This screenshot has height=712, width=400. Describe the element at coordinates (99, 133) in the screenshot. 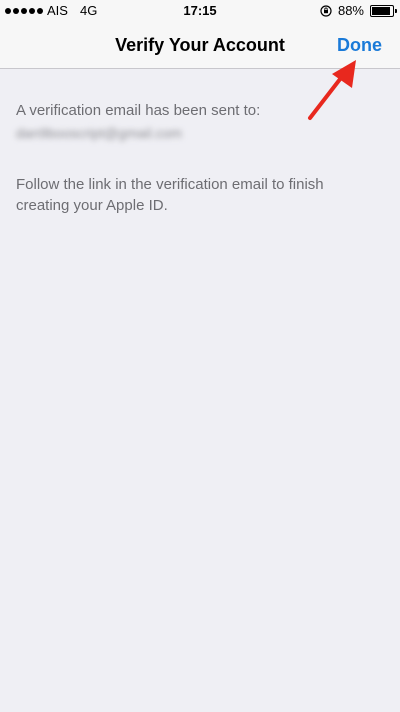

I see `email-address: dan9booscript@gmail.com` at that location.